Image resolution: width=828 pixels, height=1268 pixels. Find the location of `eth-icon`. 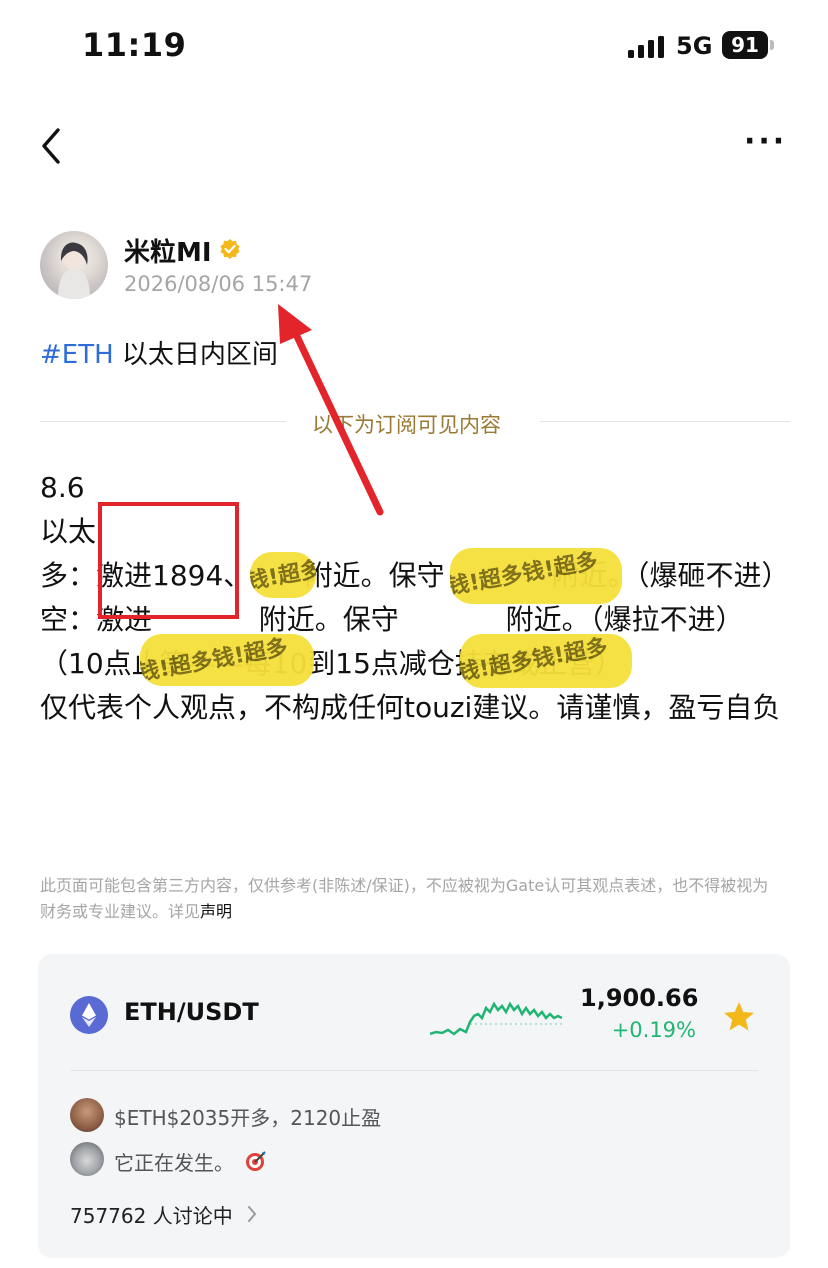

eth-icon is located at coordinates (89, 1015).